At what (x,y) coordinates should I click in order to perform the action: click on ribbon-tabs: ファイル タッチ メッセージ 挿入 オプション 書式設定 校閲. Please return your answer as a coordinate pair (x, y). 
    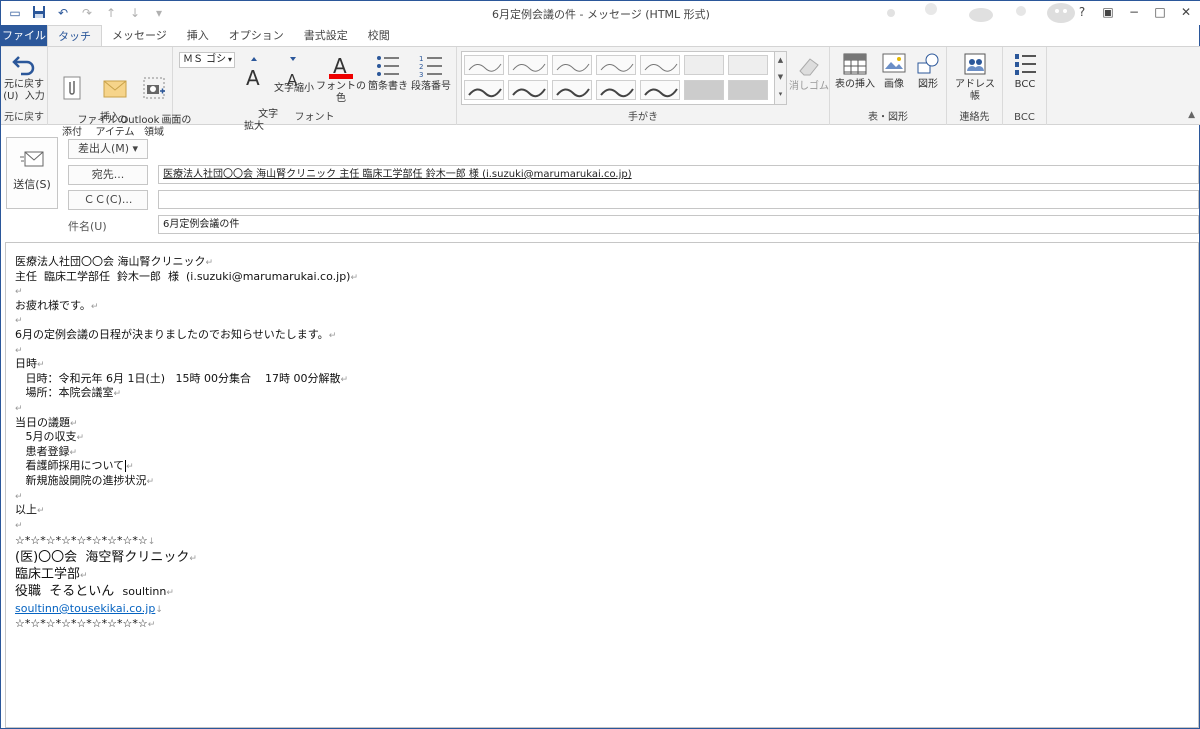
    Looking at the image, I should click on (600, 36).